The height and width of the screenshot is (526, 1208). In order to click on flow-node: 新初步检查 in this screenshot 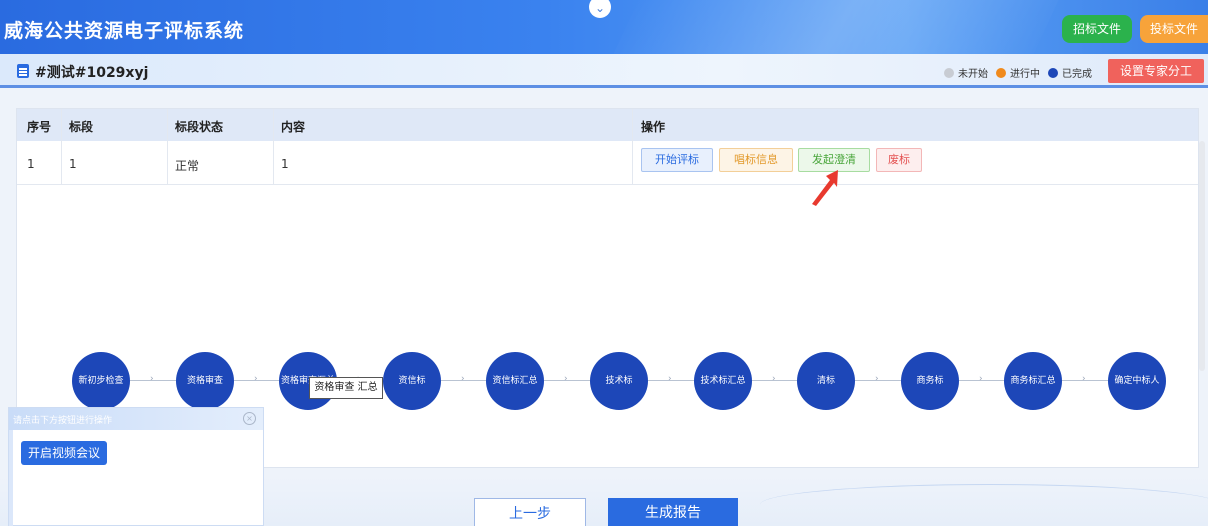, I will do `click(101, 381)`.